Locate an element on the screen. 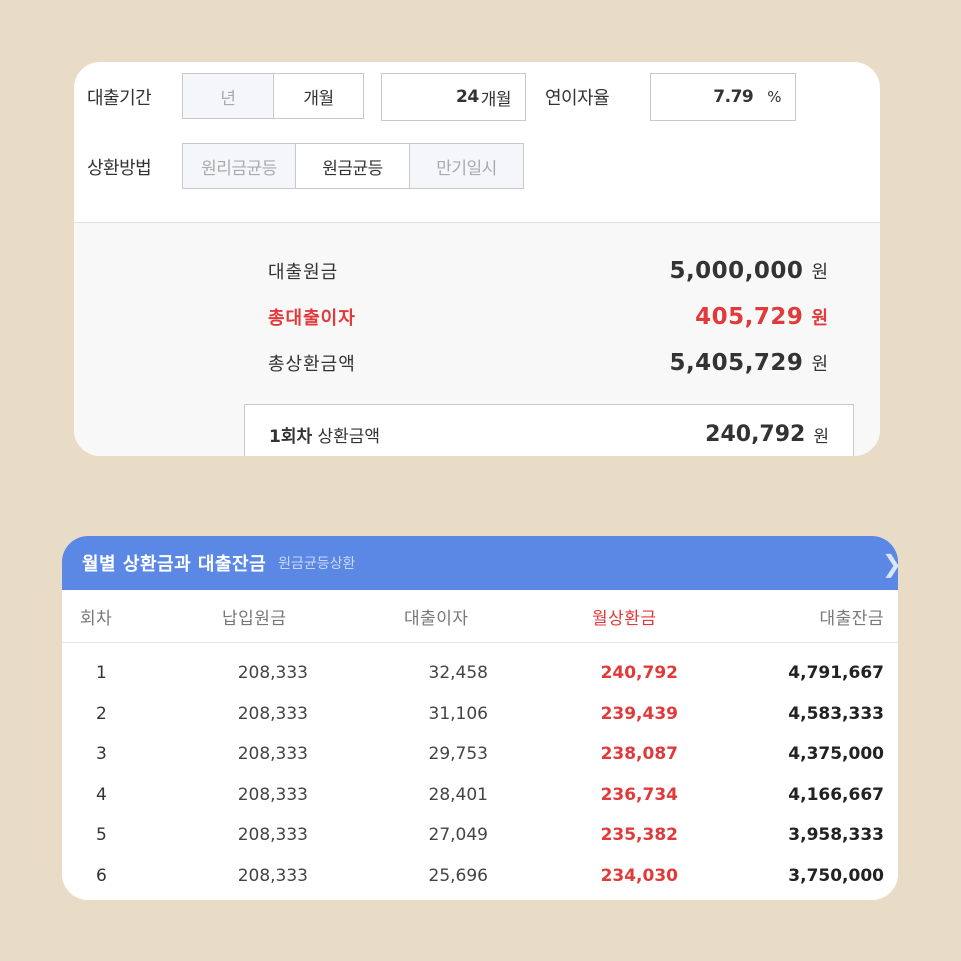 The width and height of the screenshot is (961, 961). row-balance: 4,375,000 is located at coordinates (836, 754).